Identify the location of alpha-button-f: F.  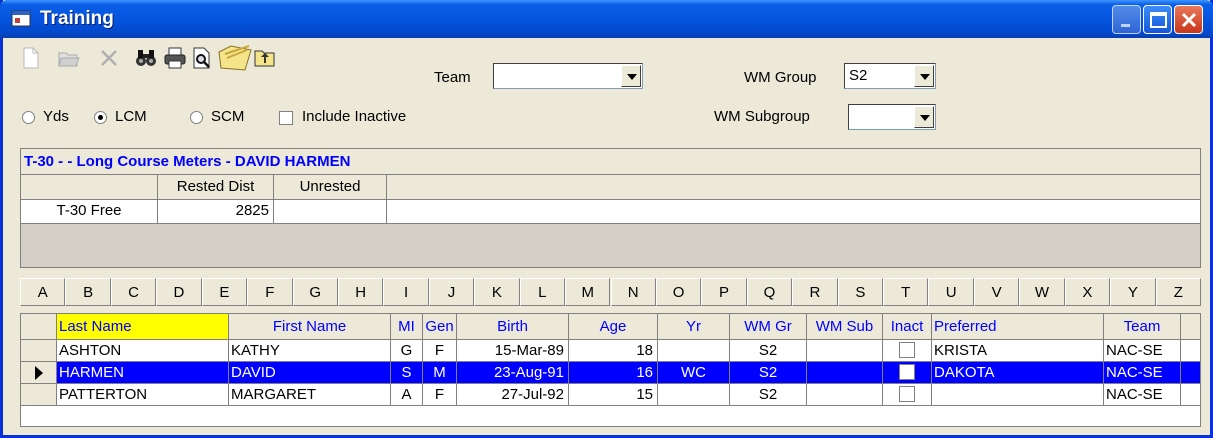
(270, 292).